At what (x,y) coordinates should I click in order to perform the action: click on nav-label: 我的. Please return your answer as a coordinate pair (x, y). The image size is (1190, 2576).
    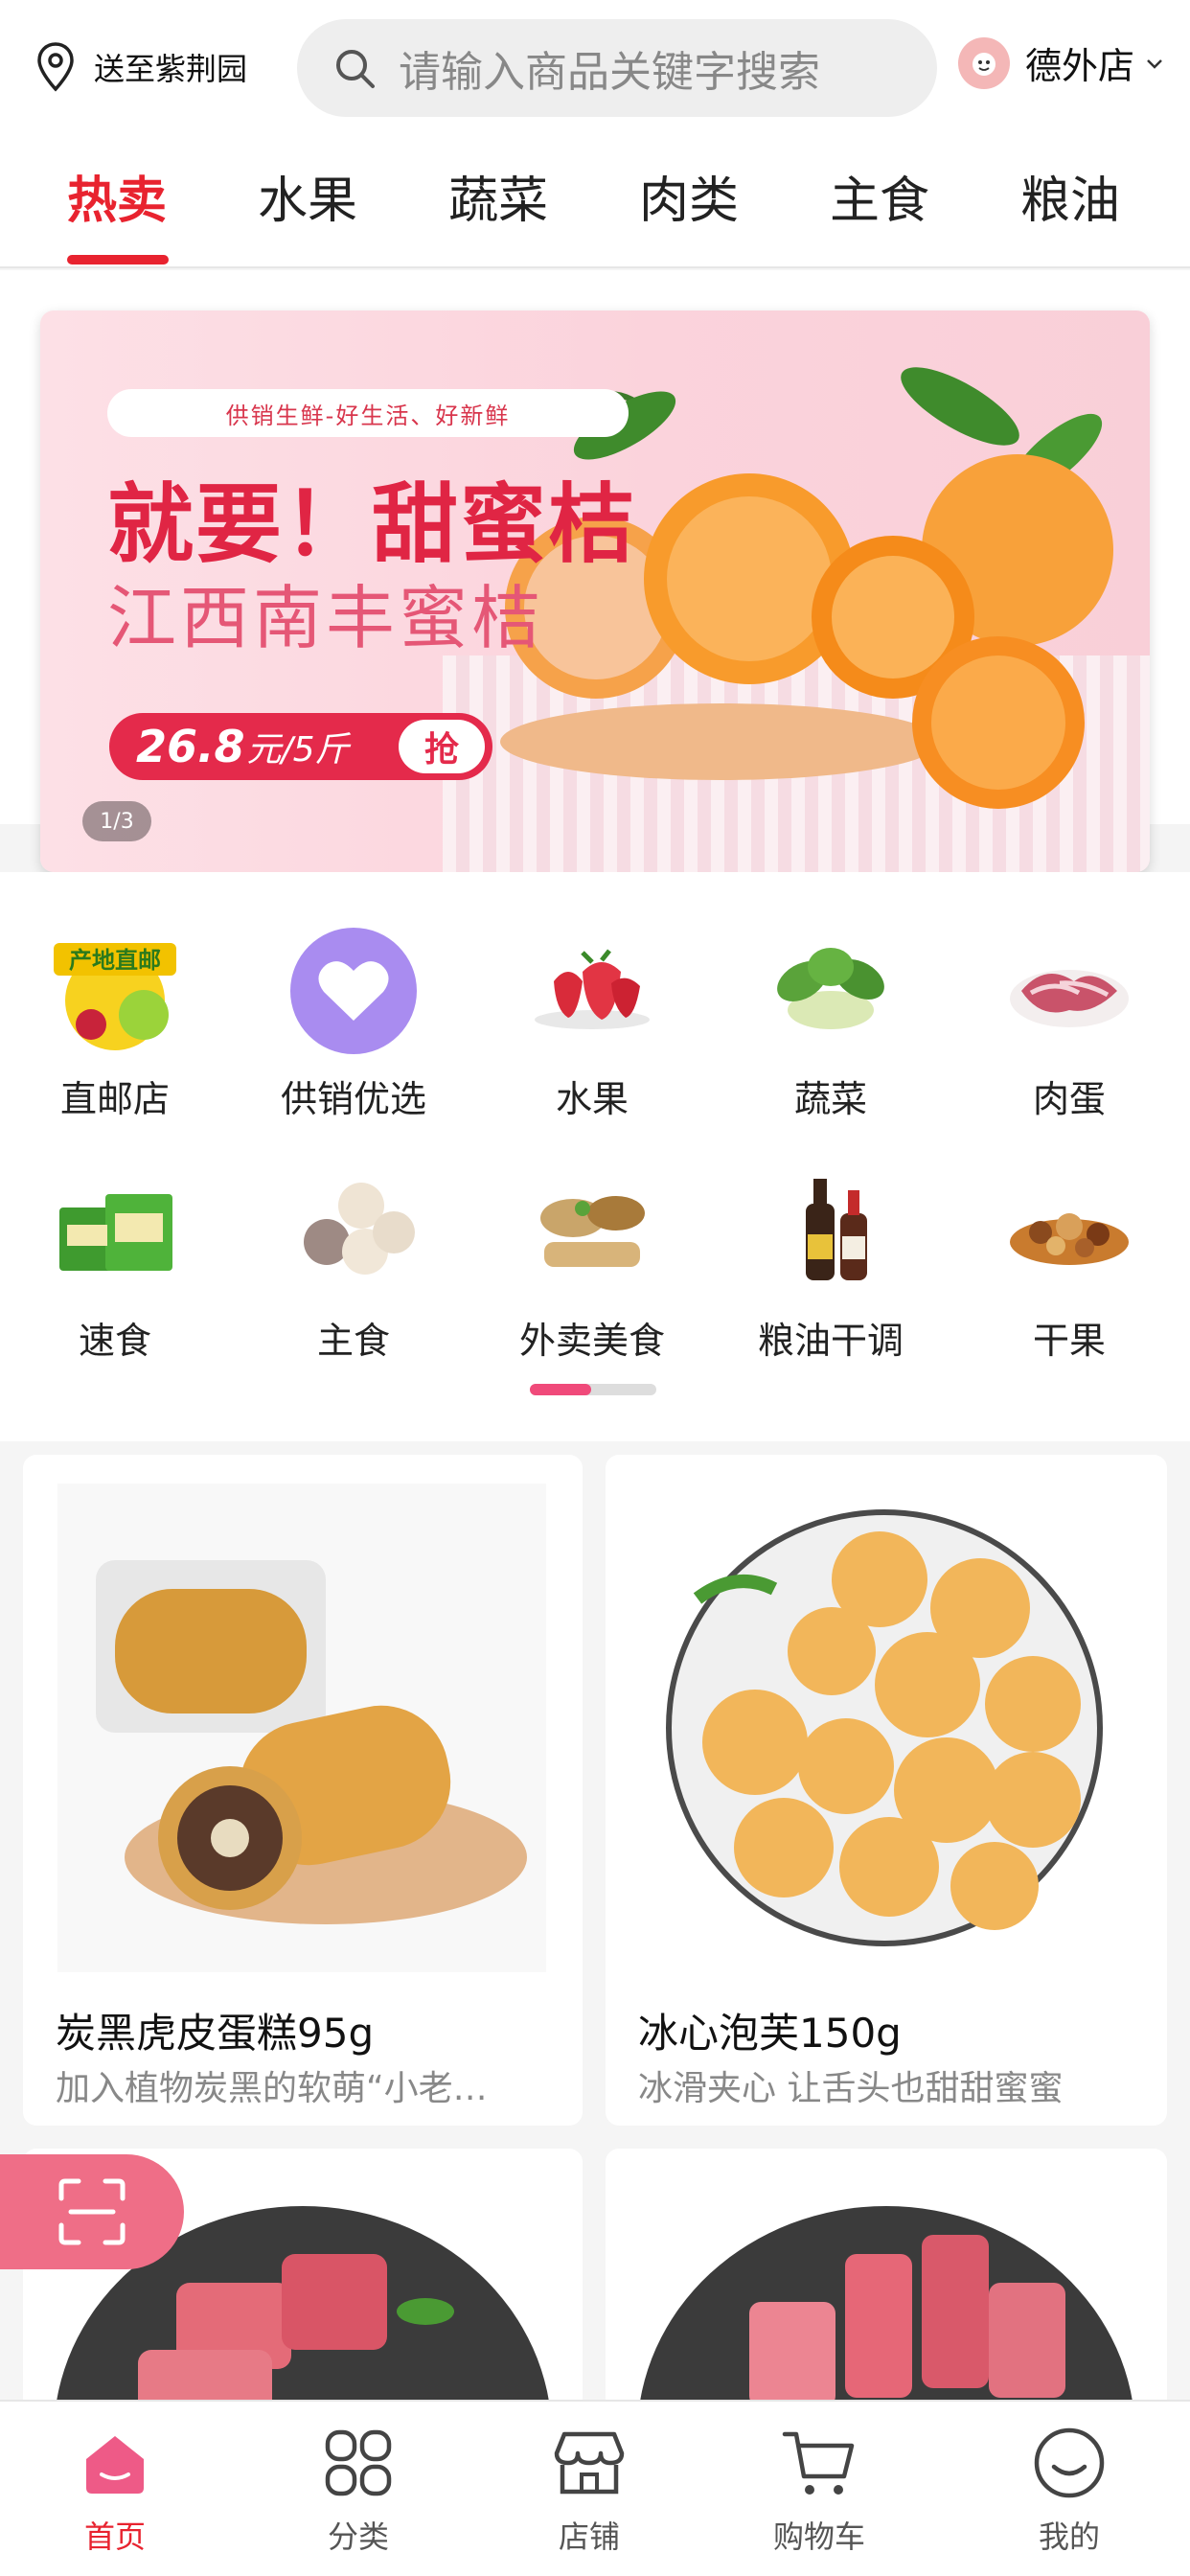
    Looking at the image, I should click on (1069, 2536).